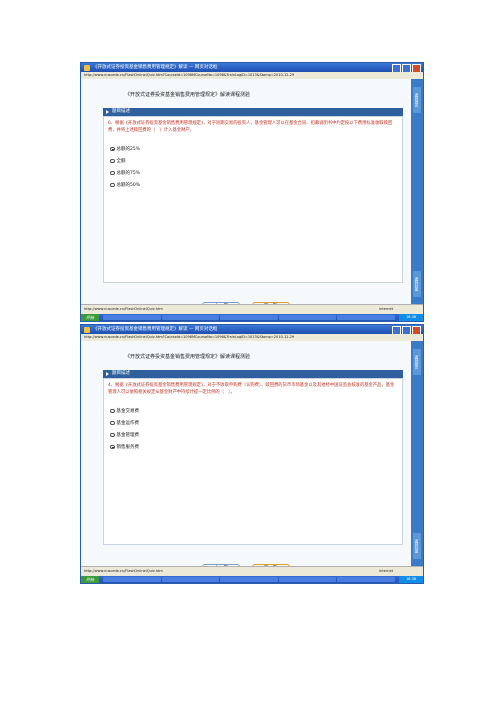 The height and width of the screenshot is (707, 500). I want to click on answer-options: 总额的25% 全额 总额的75% 总额的50%, so click(125, 167).